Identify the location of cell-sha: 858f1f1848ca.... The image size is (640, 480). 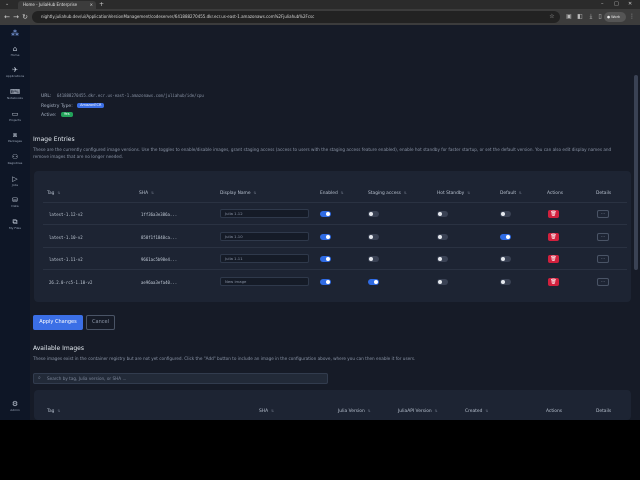
(159, 237).